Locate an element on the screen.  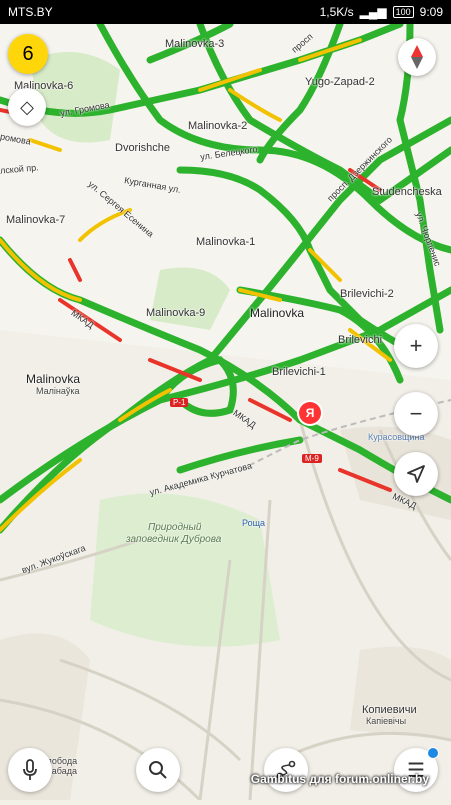
district-label: Malinovka-1 is located at coordinates (226, 242).